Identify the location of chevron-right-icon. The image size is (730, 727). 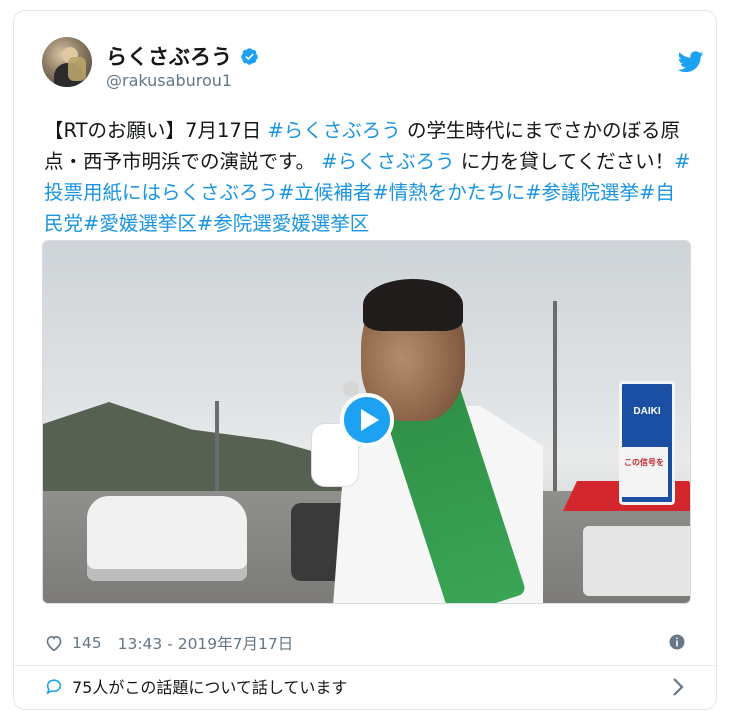
(678, 687).